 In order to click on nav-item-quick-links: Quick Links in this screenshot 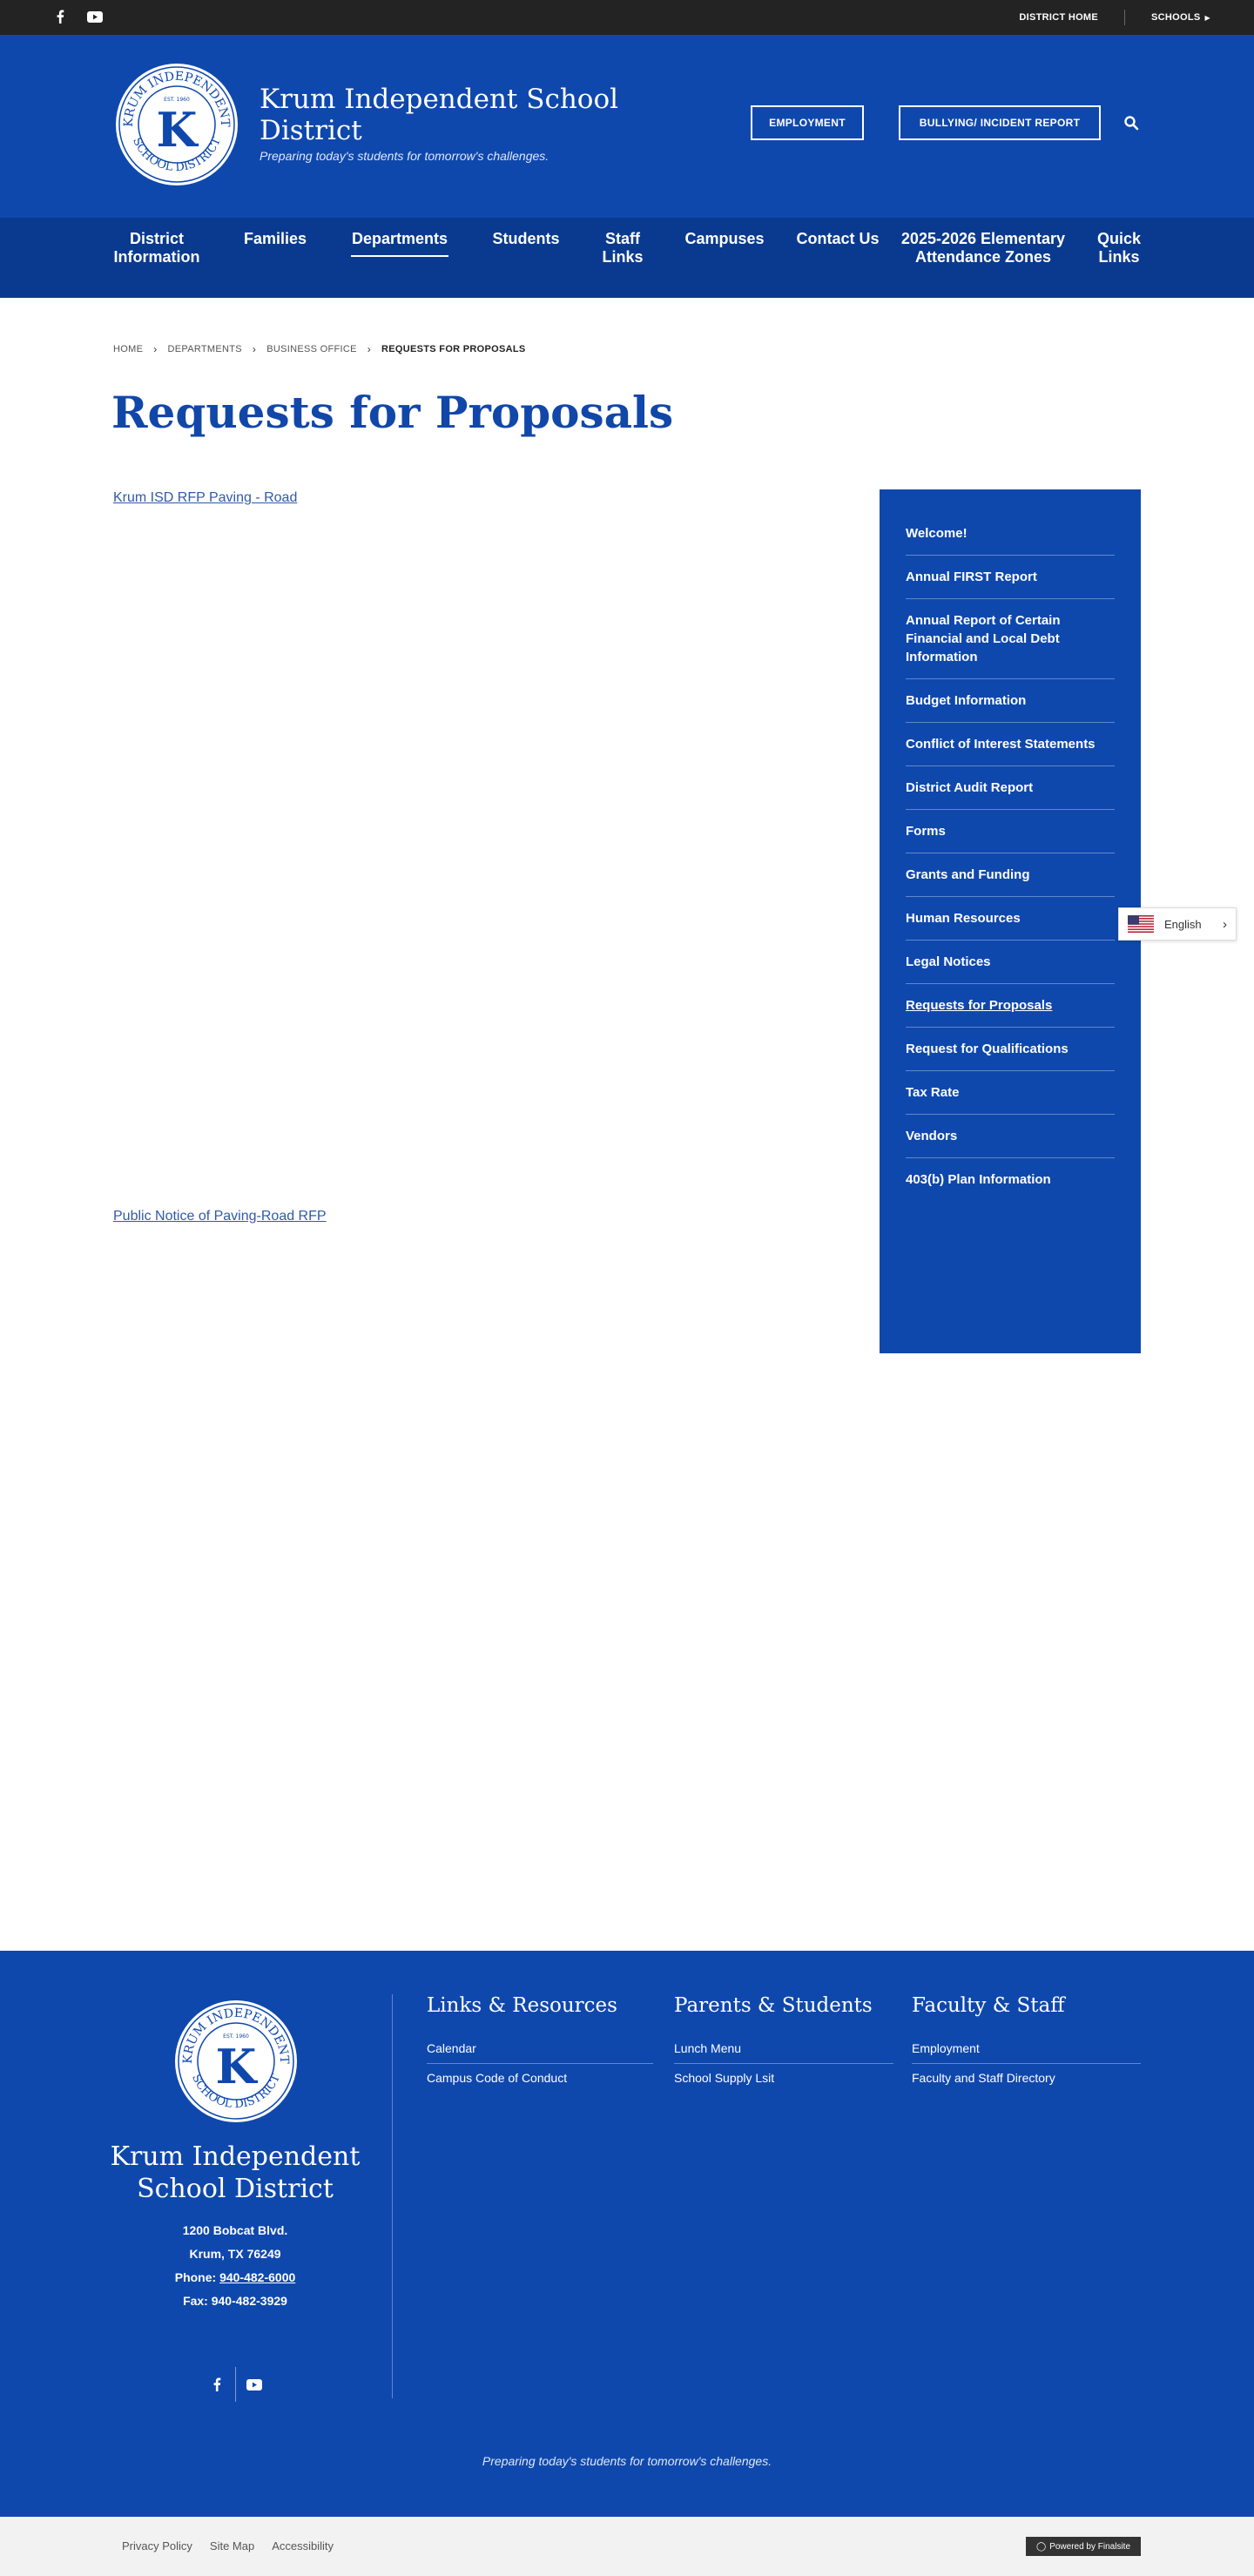, I will do `click(1119, 248)`.